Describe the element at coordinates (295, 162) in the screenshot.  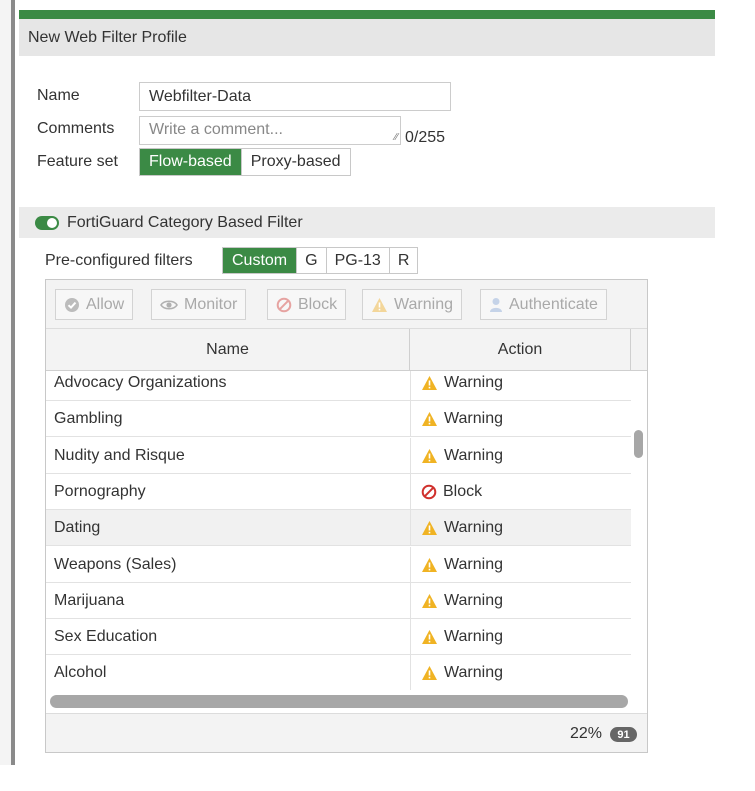
I see `feature-set-proxy-based: Proxy-based` at that location.